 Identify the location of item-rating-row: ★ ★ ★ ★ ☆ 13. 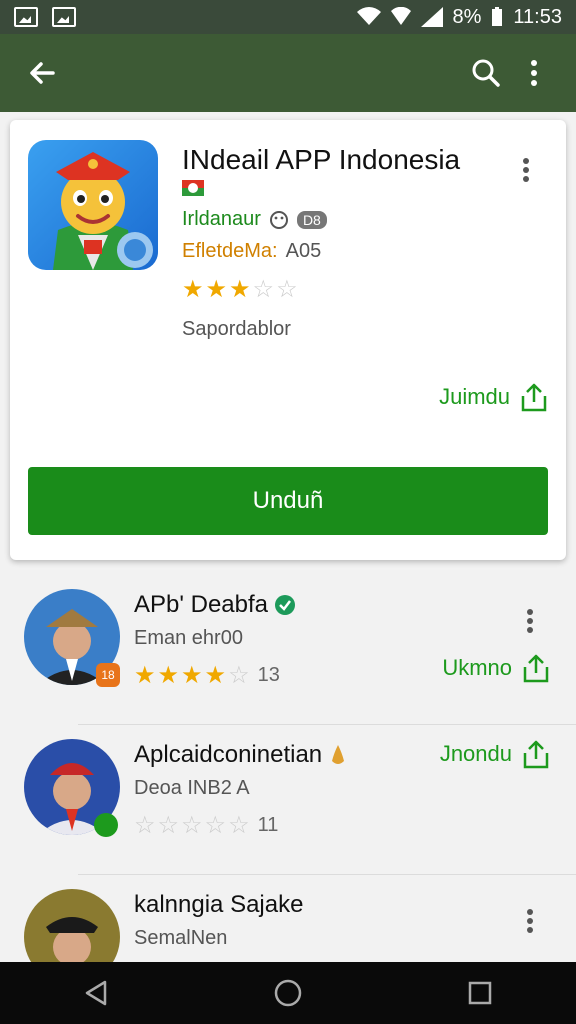
(207, 675).